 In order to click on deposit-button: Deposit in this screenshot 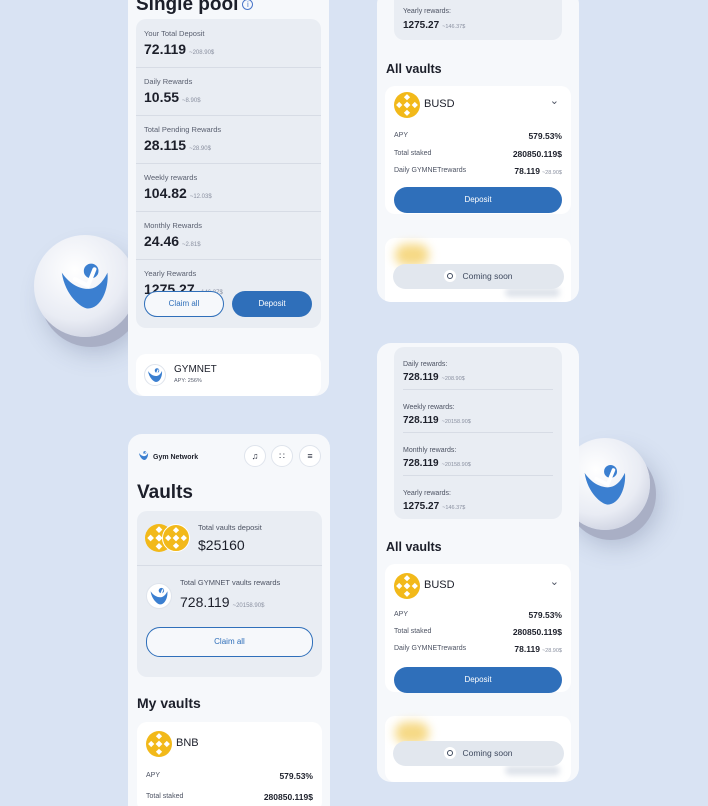, I will do `click(272, 304)`.